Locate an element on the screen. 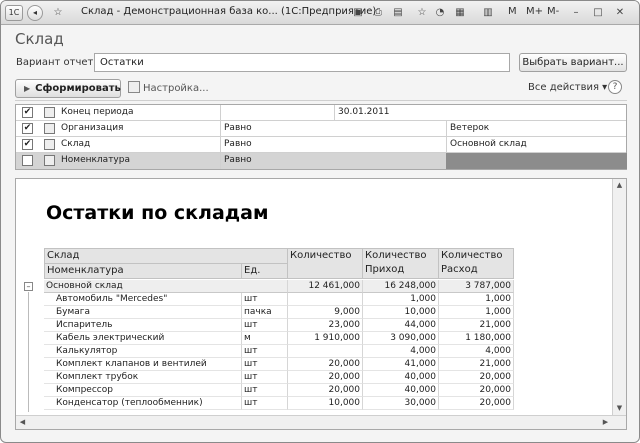 The height and width of the screenshot is (443, 640). favorite-star-icon: ☆ is located at coordinates (58, 13).